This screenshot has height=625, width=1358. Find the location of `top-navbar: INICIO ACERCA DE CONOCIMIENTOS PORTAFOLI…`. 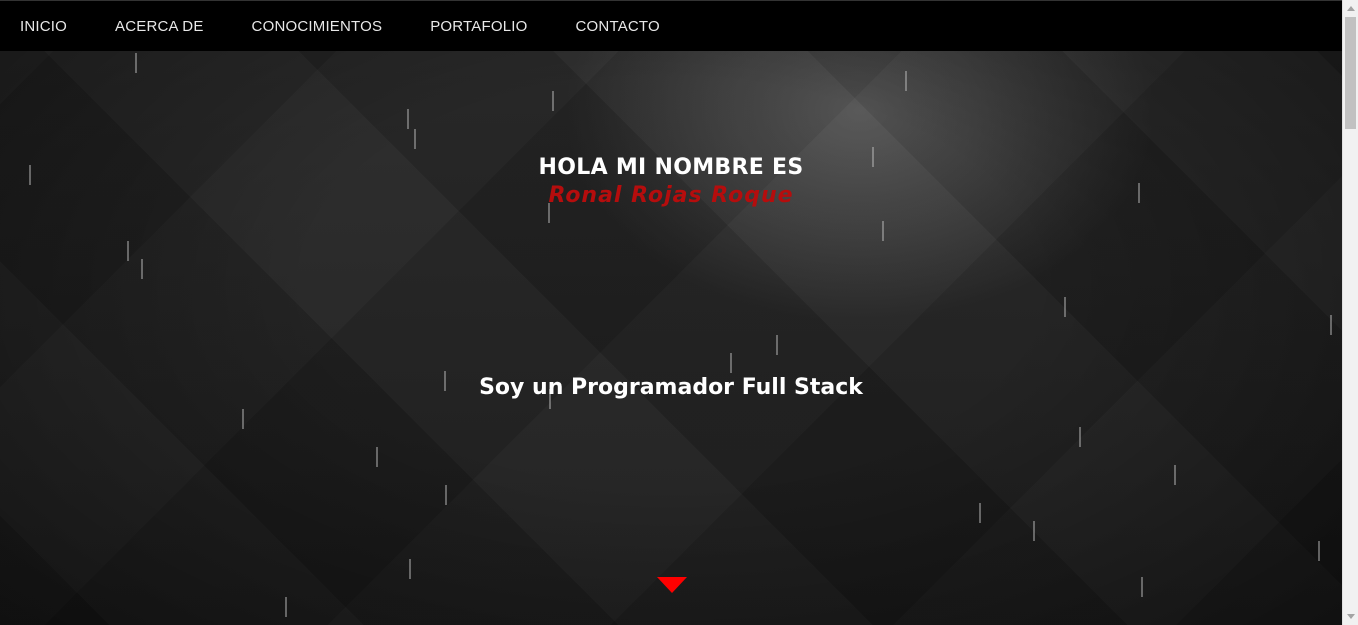

top-navbar: INICIO ACERCA DE CONOCIMIENTOS PORTAFOLI… is located at coordinates (671, 25).